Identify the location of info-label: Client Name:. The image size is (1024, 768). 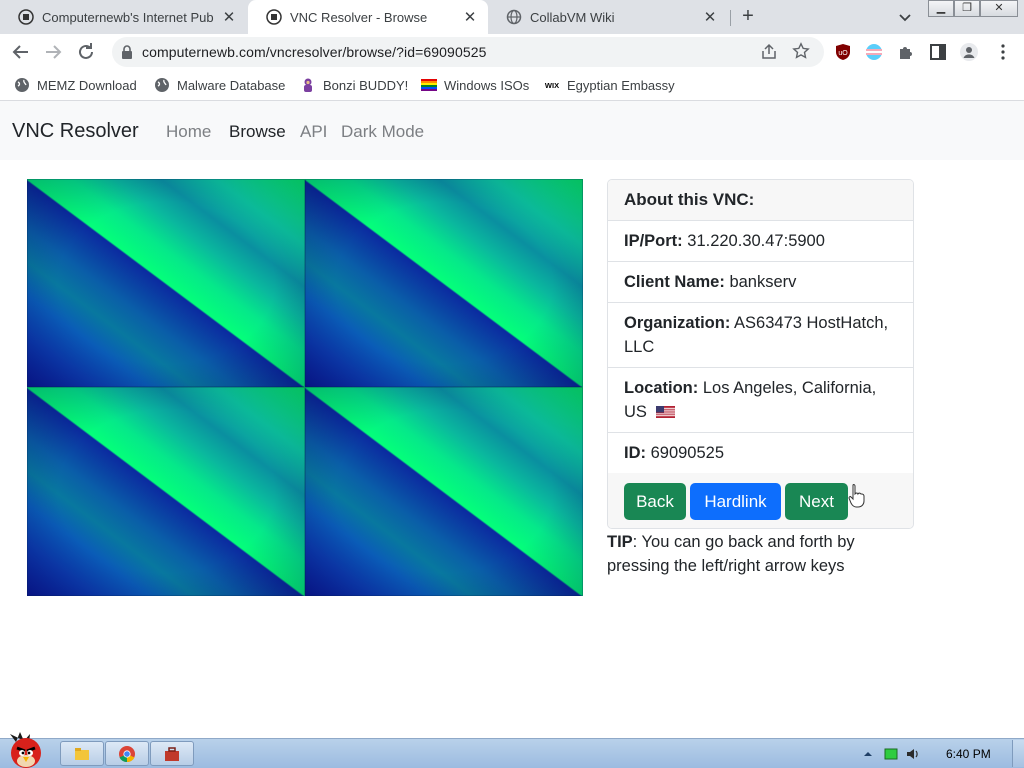
(674, 282).